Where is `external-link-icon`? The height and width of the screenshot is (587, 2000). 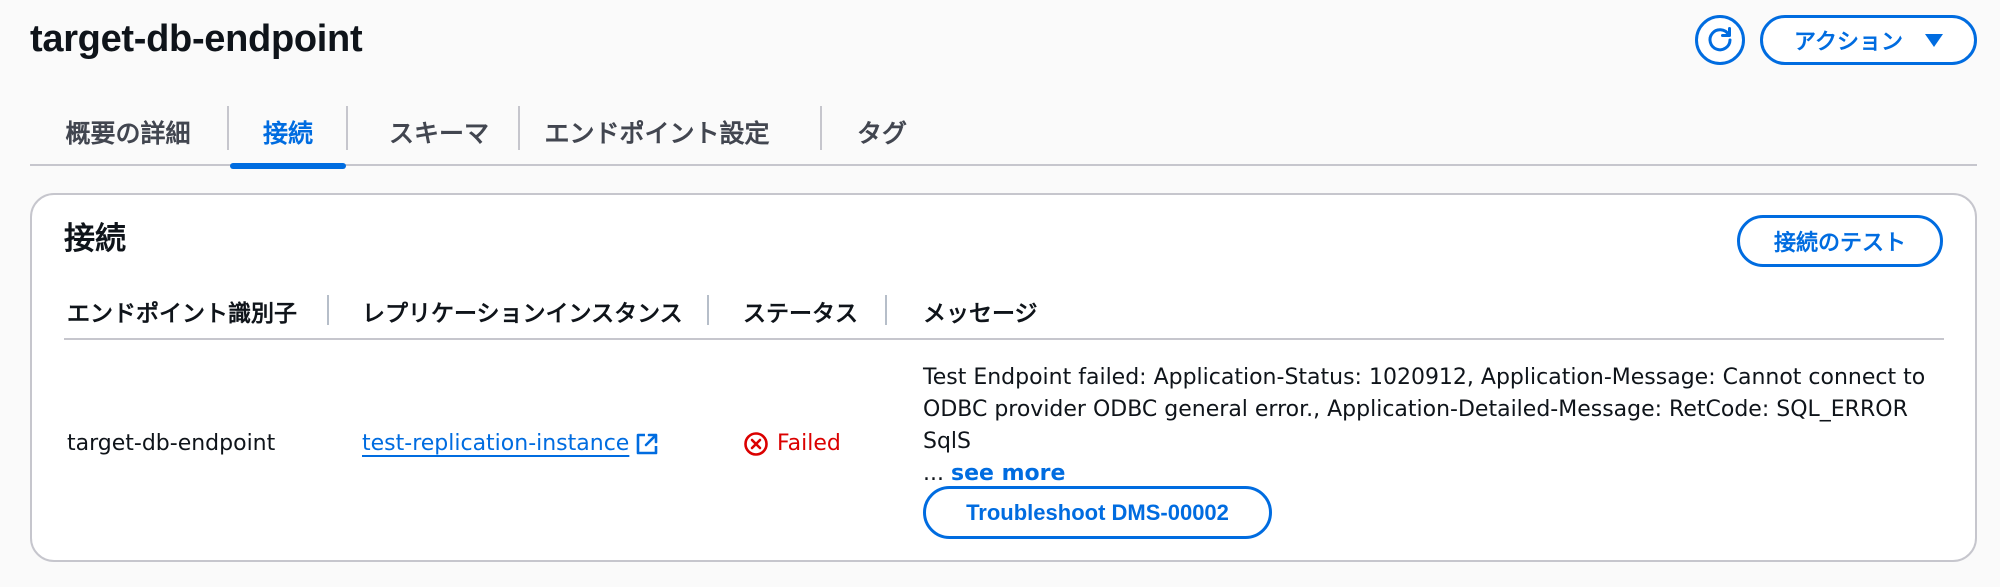 external-link-icon is located at coordinates (647, 444).